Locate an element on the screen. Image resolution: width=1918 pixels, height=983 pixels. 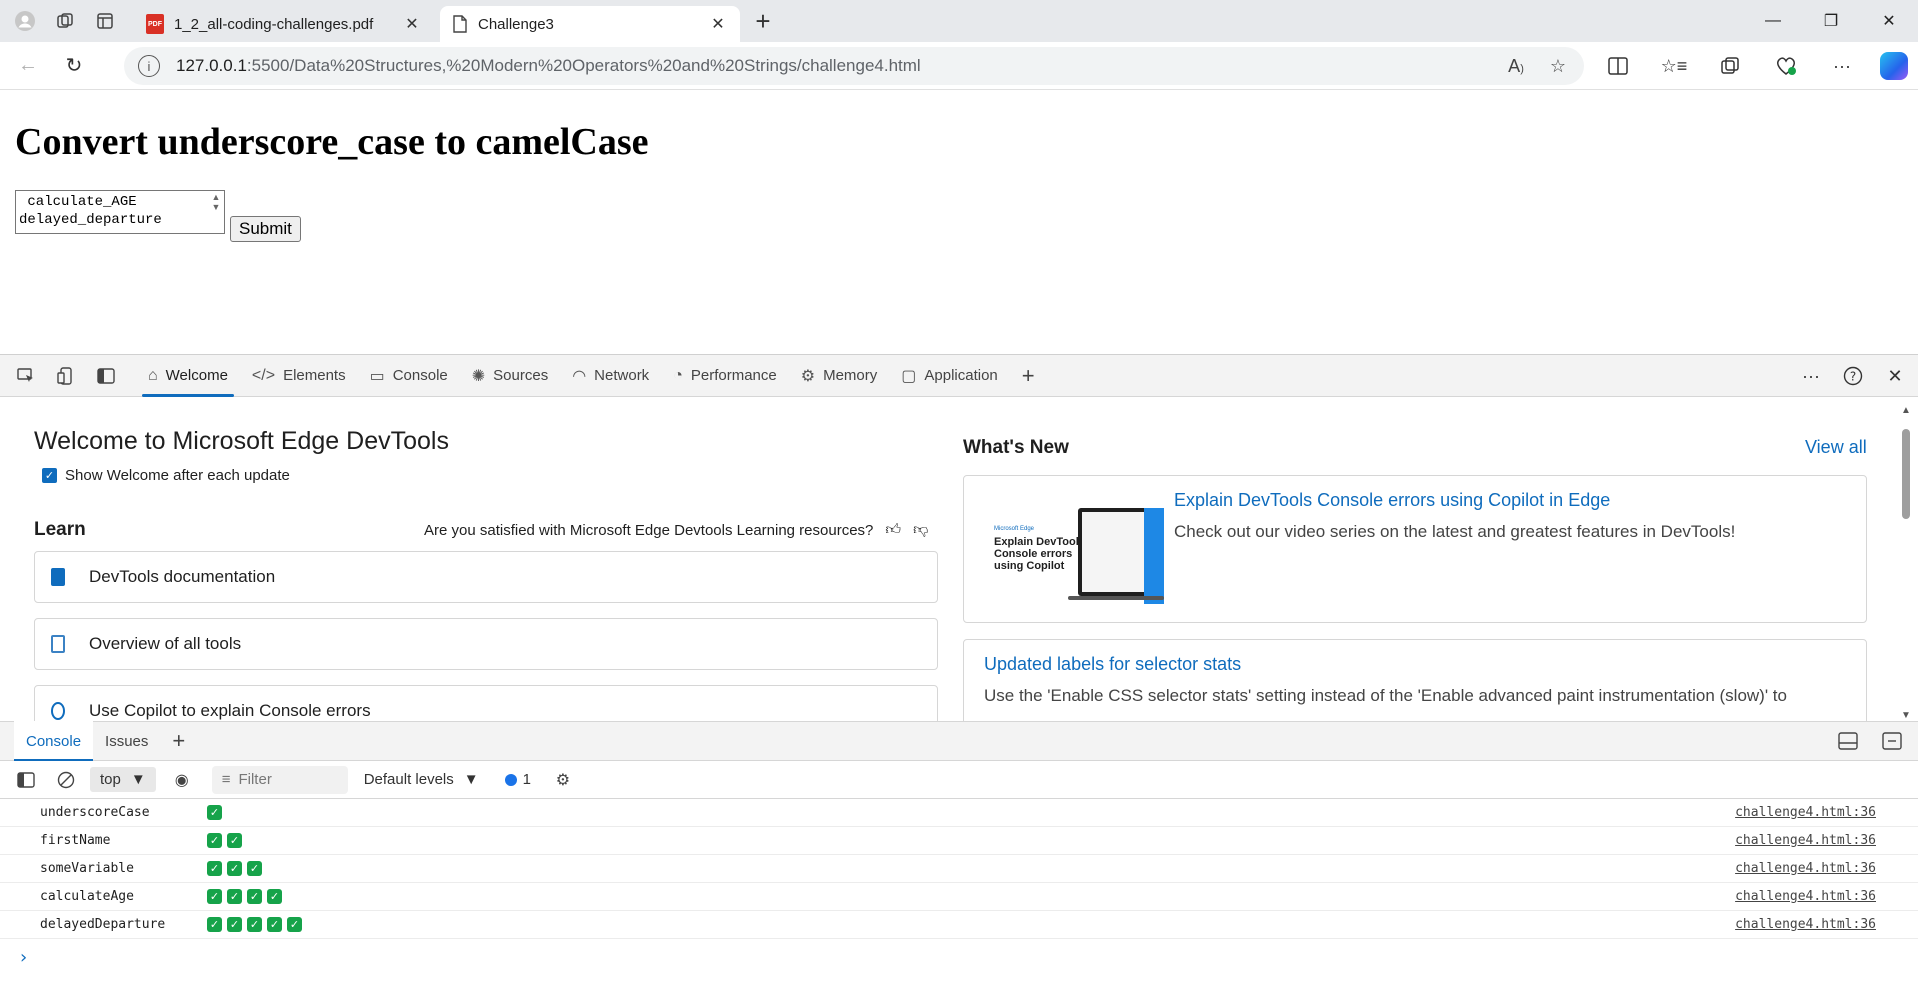
scroll-down-icon: ▼ is located at coordinates (1906, 715).